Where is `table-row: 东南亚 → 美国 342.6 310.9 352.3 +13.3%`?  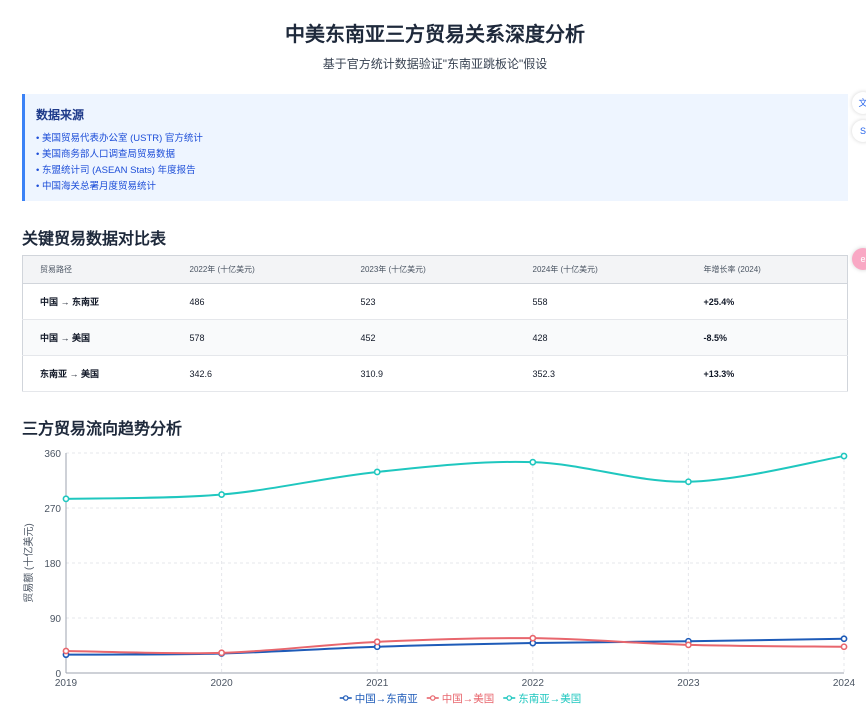
table-row: 东南亚 → 美国 342.6 310.9 352.3 +13.3% is located at coordinates (435, 373).